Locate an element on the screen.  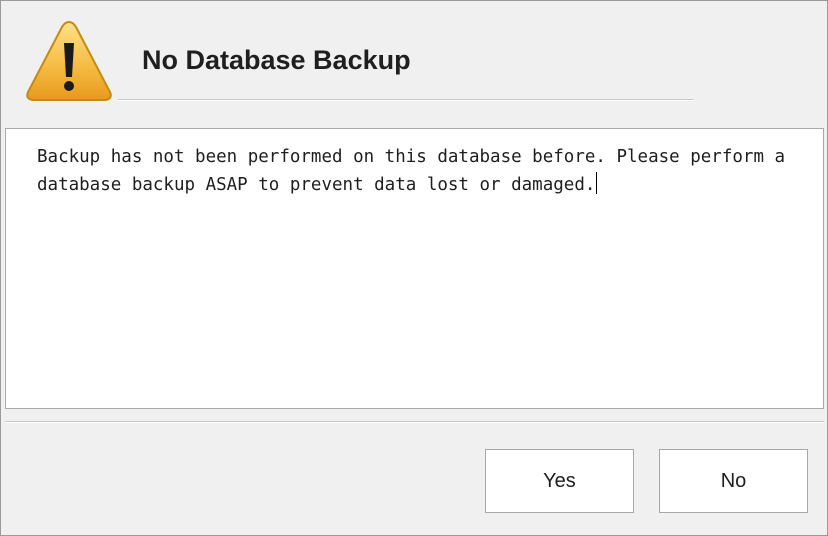
footer-divider is located at coordinates (414, 422).